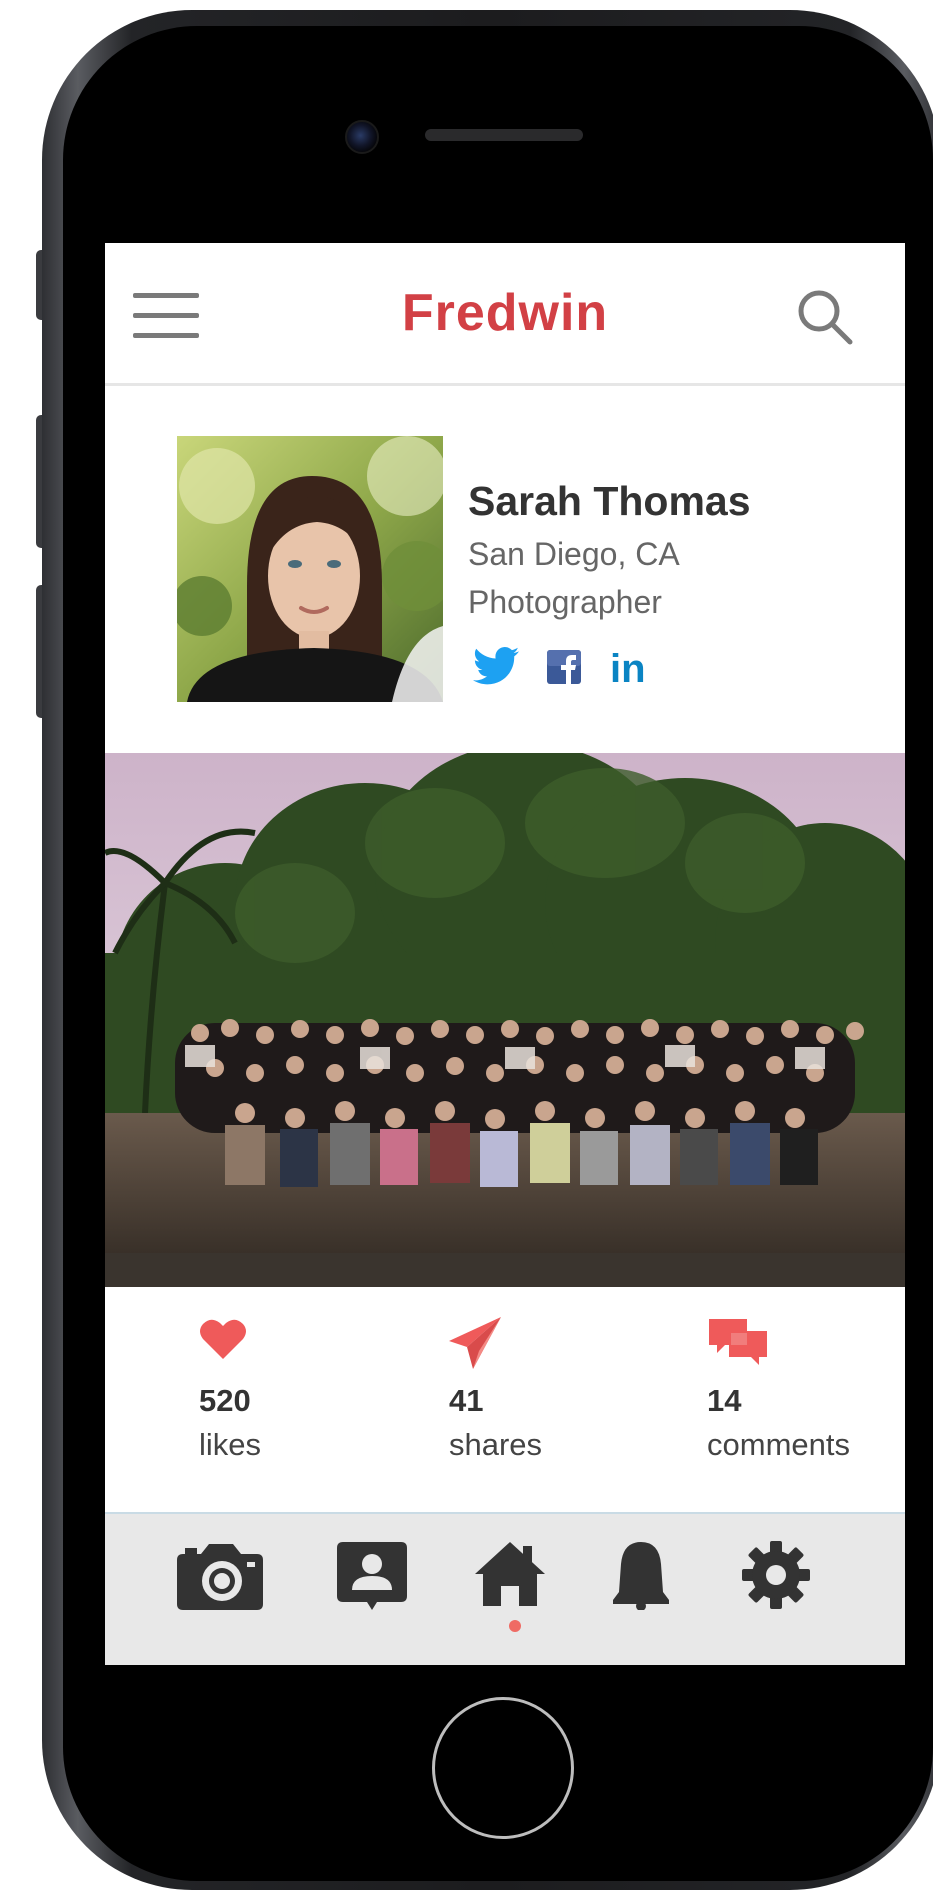 The image size is (933, 1896). What do you see at coordinates (504, 135) in the screenshot?
I see `earpiece-speaker` at bounding box center [504, 135].